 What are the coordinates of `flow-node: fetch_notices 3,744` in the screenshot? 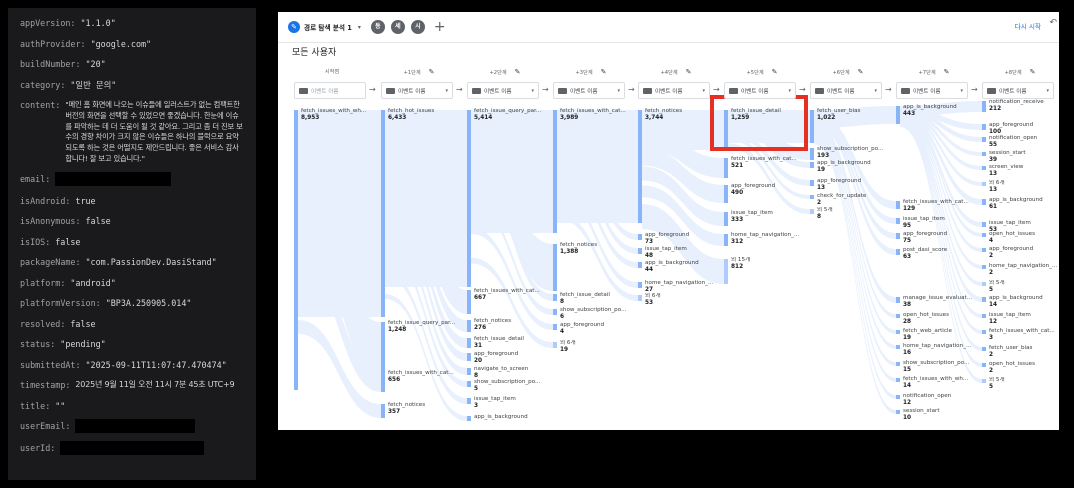 It's located at (679, 114).